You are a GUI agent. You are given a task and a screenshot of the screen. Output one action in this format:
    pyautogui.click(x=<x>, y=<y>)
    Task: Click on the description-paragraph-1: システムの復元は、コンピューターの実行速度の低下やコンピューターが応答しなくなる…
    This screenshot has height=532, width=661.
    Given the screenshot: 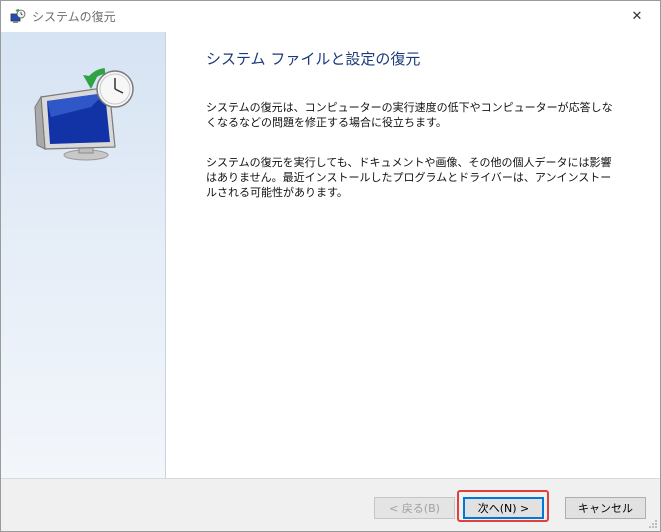 What is the action you would take?
    pyautogui.click(x=409, y=115)
    